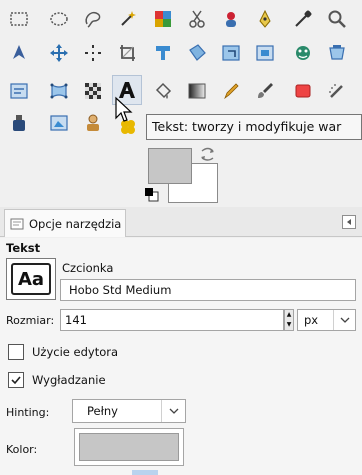  I want to click on mypaint-brush-tool, so click(59, 123).